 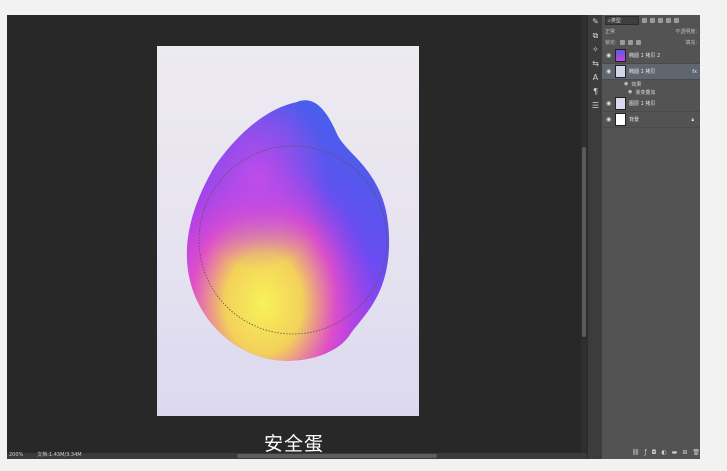 I want to click on lock-all-icon, so click(x=638, y=42).